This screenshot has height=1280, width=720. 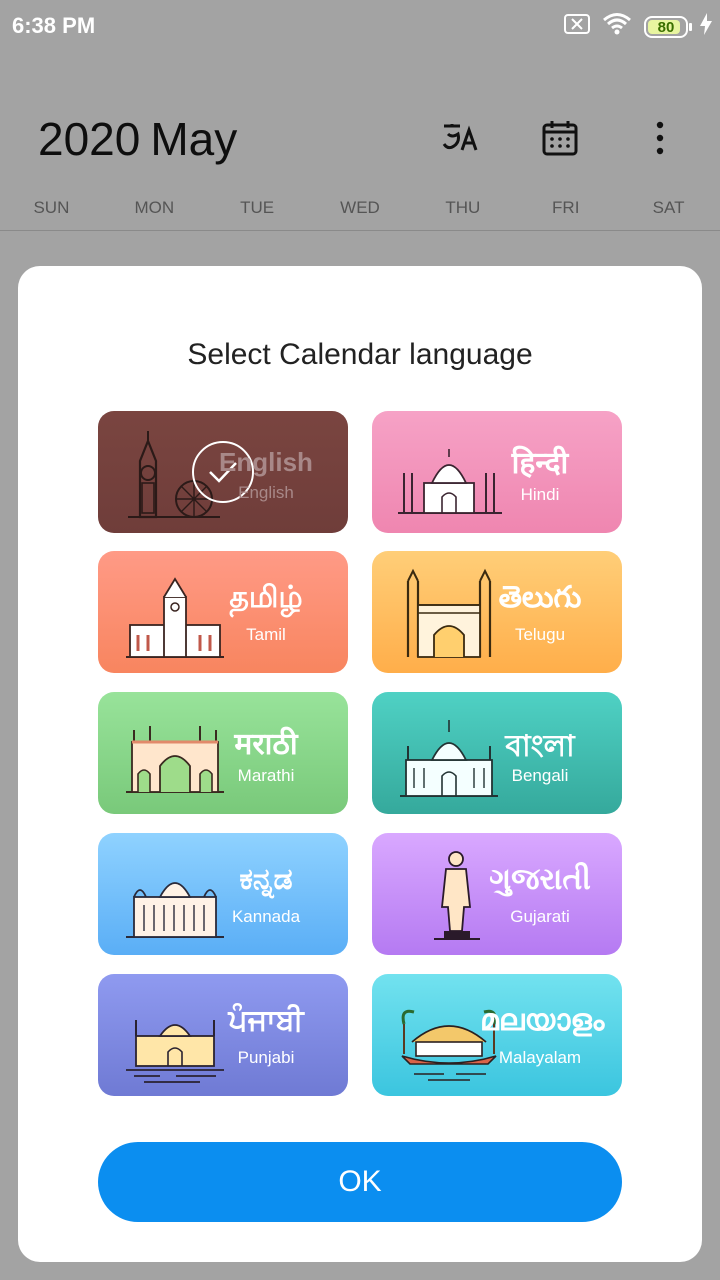 I want to click on language-native-label: हिन्दी, so click(x=540, y=463).